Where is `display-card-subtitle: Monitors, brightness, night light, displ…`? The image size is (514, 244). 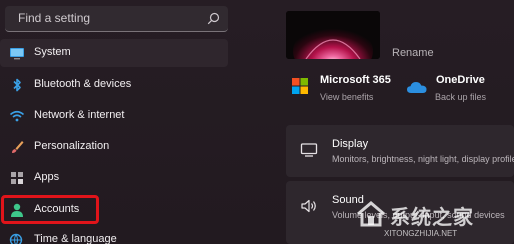
display-card-subtitle: Monitors, brightness, night light, displ… is located at coordinates (423, 159).